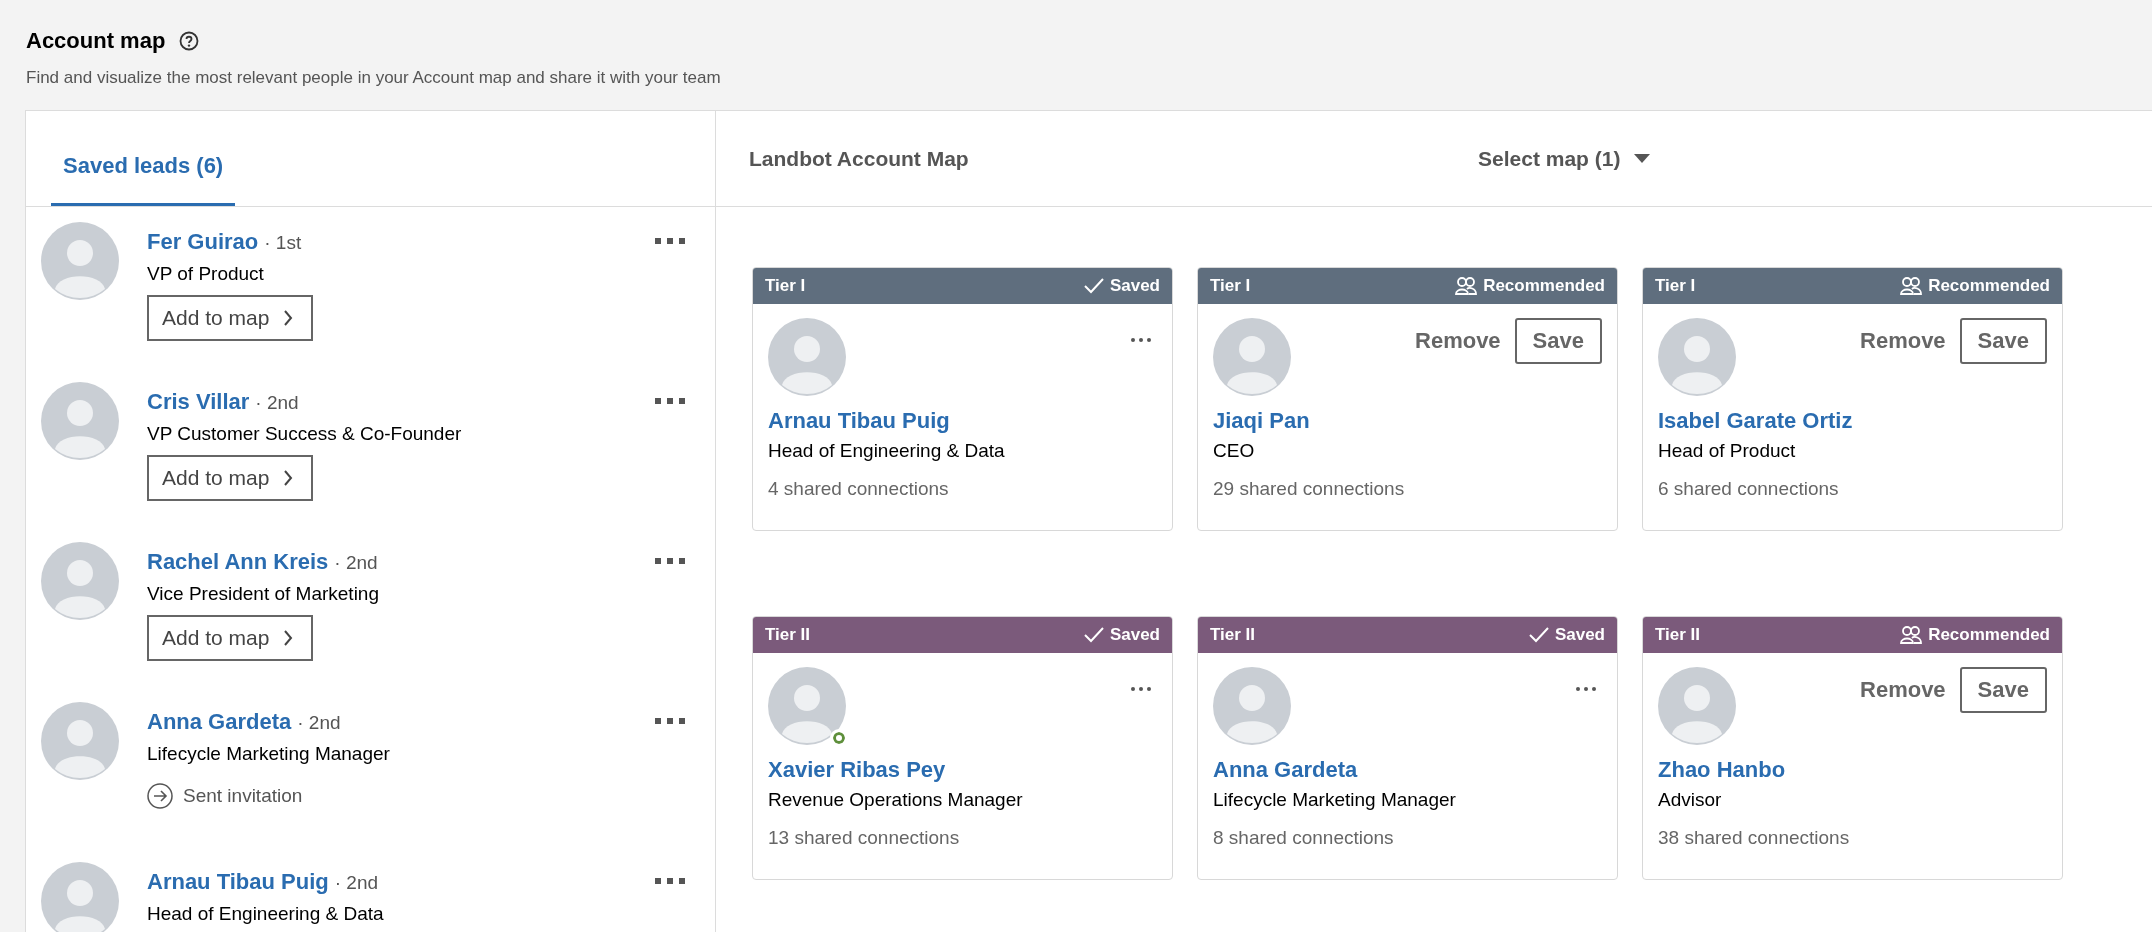  I want to click on card-title: Revenue Operations Manager, so click(896, 800).